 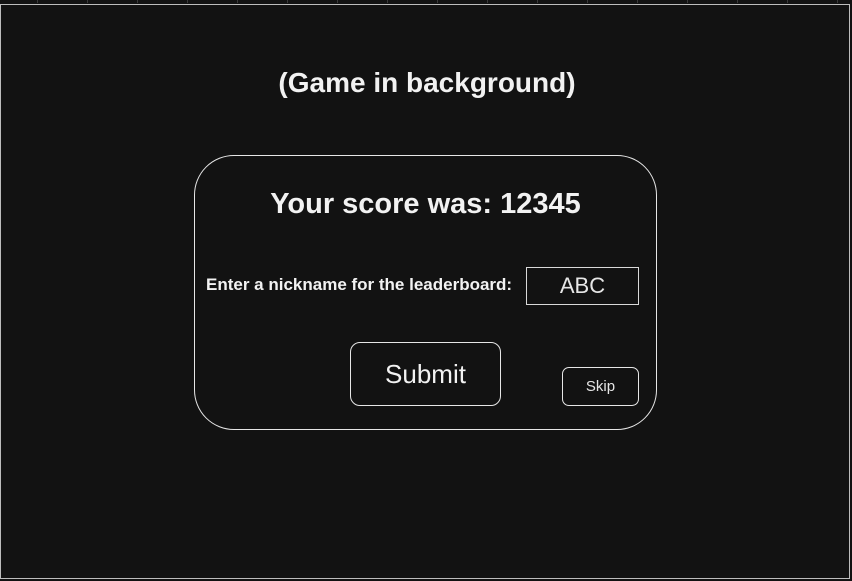 I want to click on score-prefix: Your score was:, so click(x=385, y=204).